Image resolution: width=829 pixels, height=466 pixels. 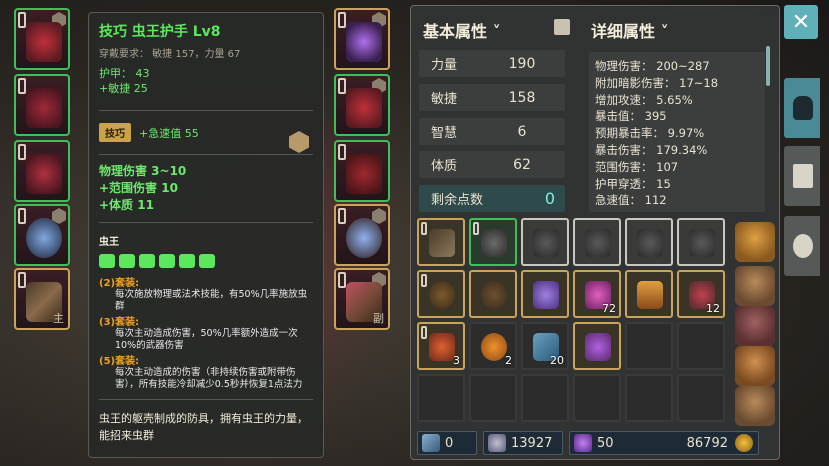 I want to click on inventory-slot: 2, so click(x=493, y=346).